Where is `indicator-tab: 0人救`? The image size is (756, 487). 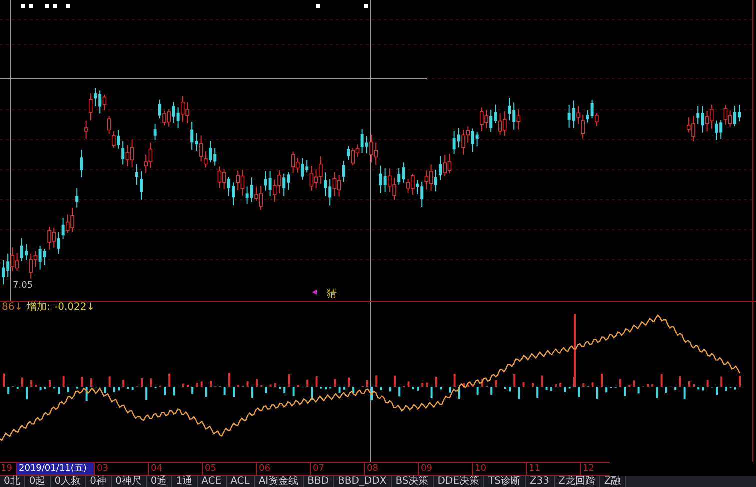 indicator-tab: 0人救 is located at coordinates (68, 481).